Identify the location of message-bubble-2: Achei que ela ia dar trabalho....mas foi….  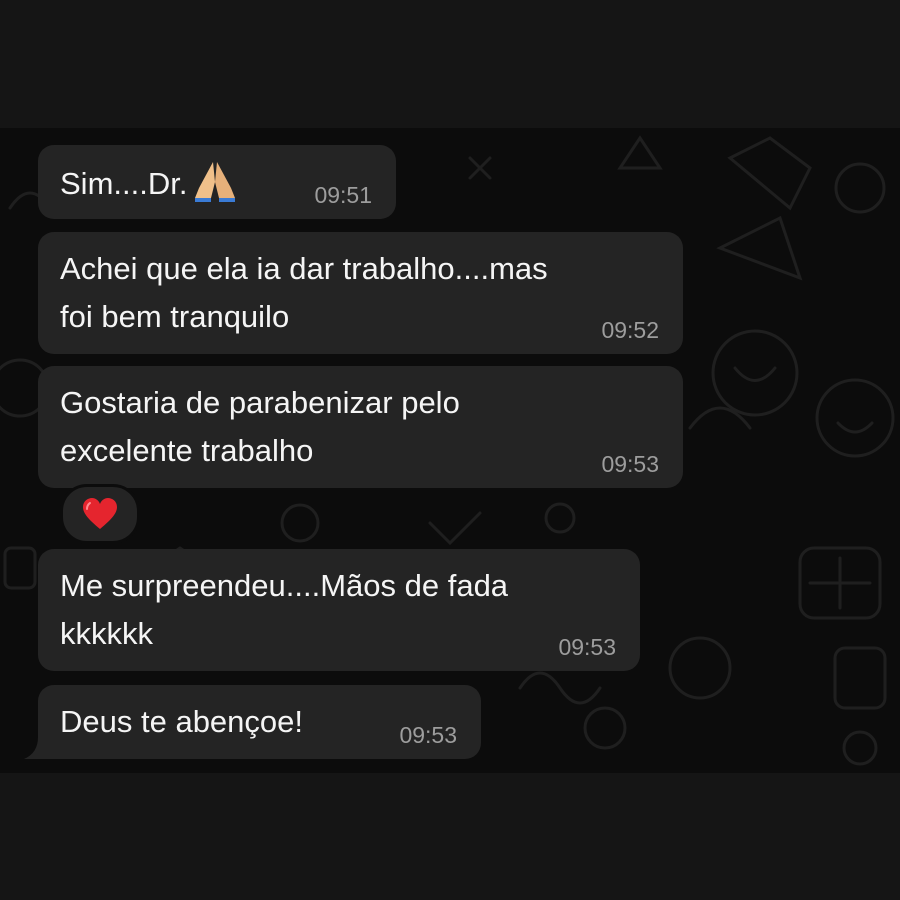
(360, 293).